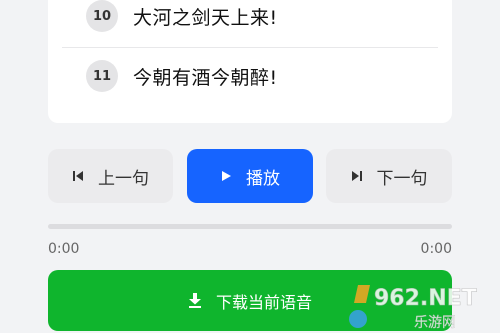 This screenshot has width=500, height=333. I want to click on previous-sentence-button: 上一句, so click(110, 176).